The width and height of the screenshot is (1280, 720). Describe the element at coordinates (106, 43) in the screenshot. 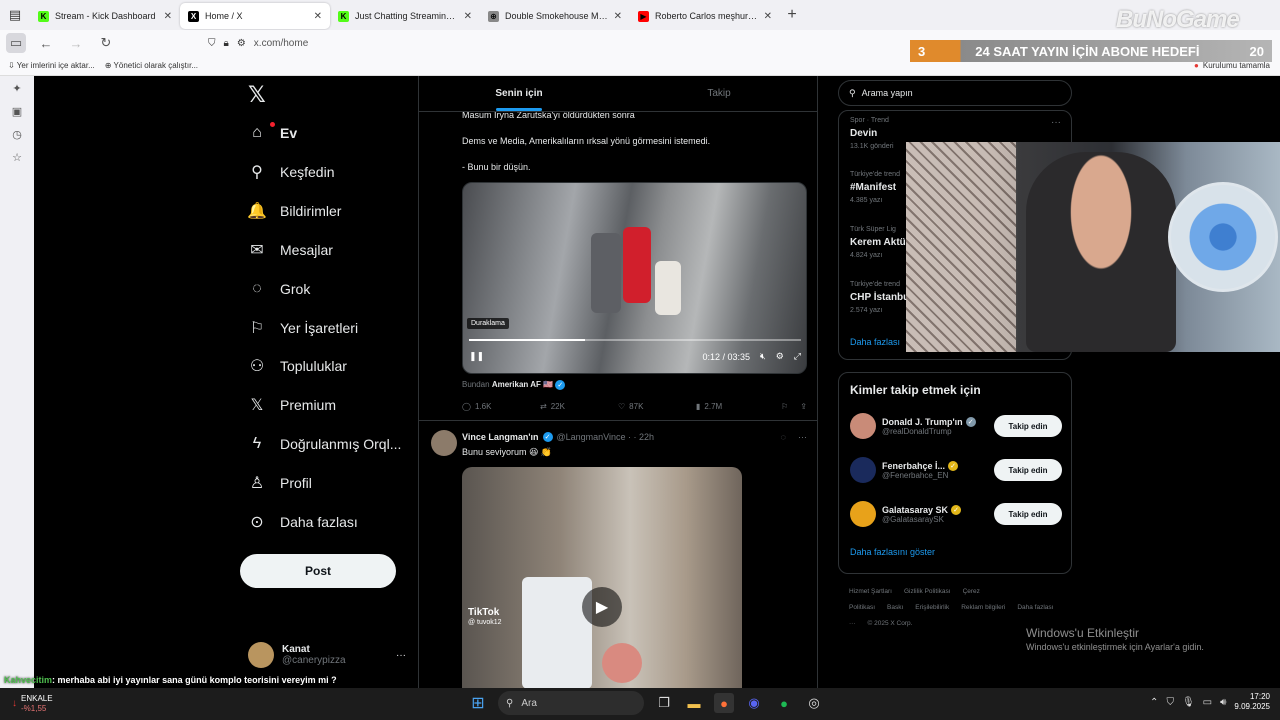

I see `reload-icon: ↻` at that location.